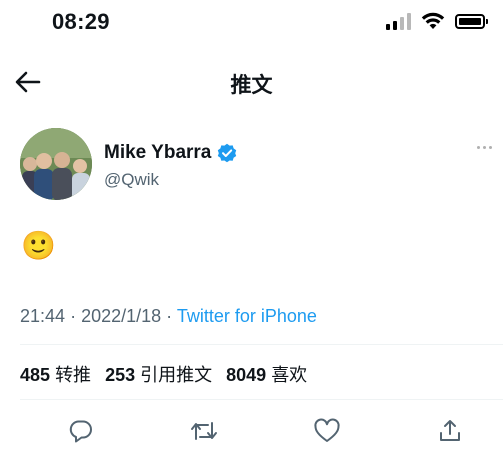 The height and width of the screenshot is (455, 503). I want to click on likes-stat: 8049 喜欢, so click(266, 374).